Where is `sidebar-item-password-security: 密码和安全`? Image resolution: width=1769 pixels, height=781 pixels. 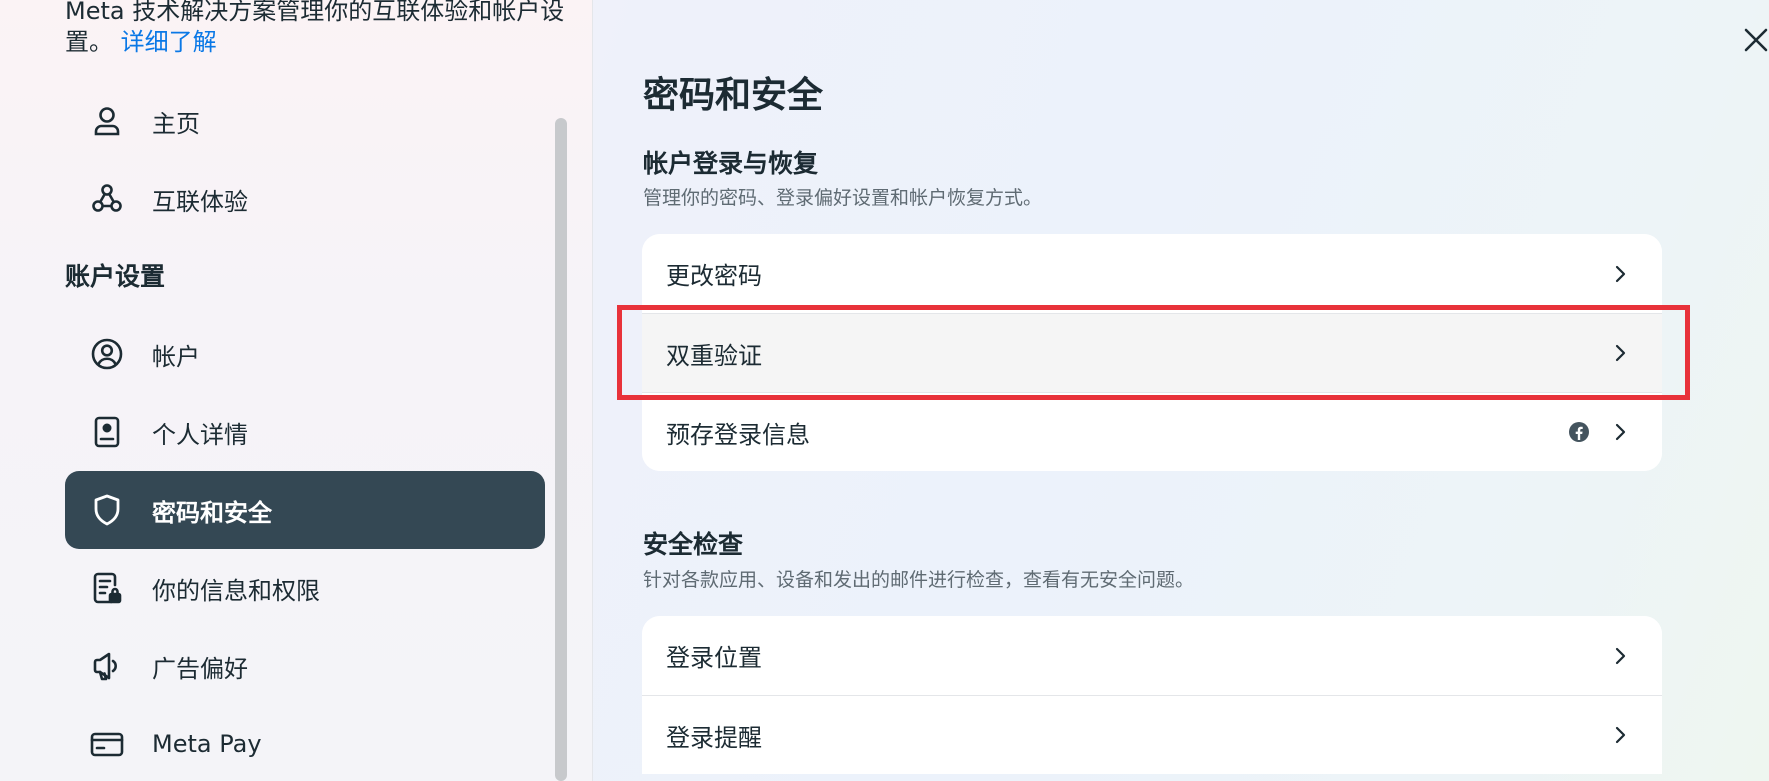
sidebar-item-password-security: 密码和安全 is located at coordinates (305, 510).